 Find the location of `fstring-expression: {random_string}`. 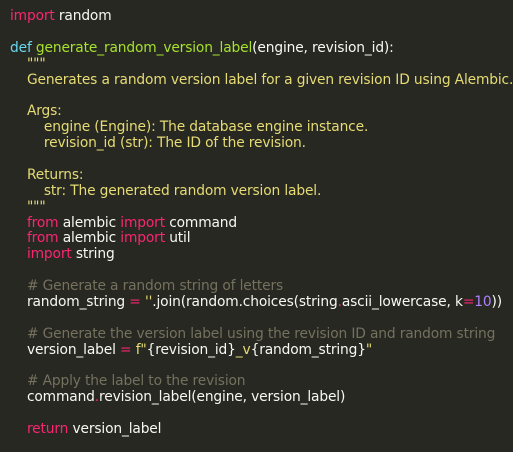

fstring-expression: {random_string} is located at coordinates (308, 349).